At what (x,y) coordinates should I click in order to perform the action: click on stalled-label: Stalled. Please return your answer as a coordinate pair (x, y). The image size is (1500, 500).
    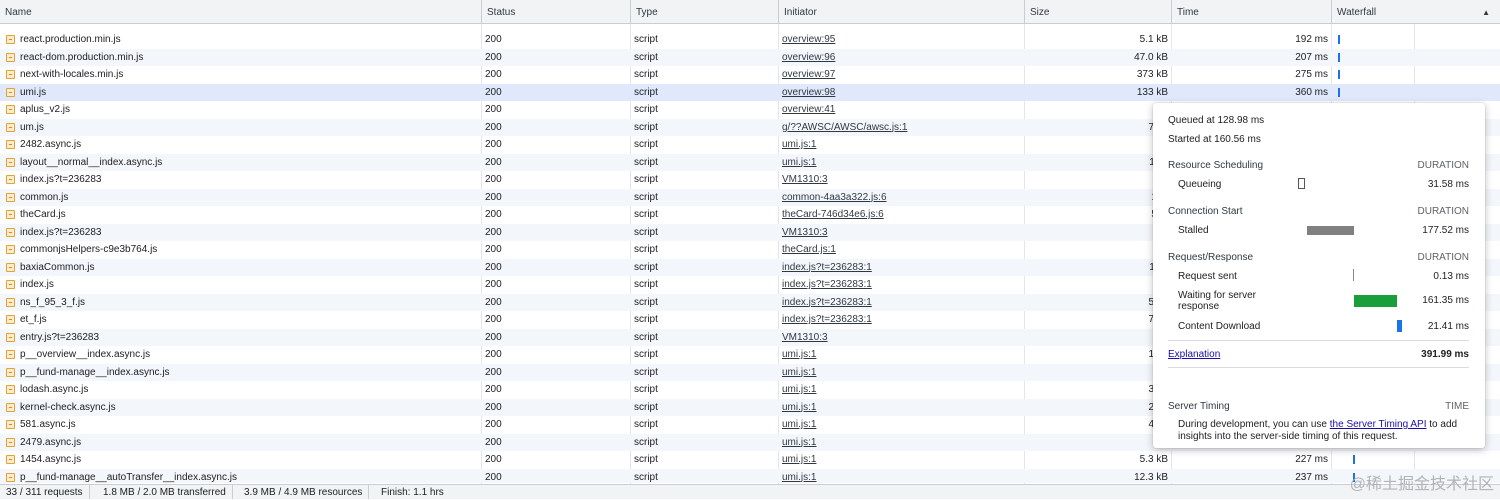
    Looking at the image, I should click on (1193, 230).